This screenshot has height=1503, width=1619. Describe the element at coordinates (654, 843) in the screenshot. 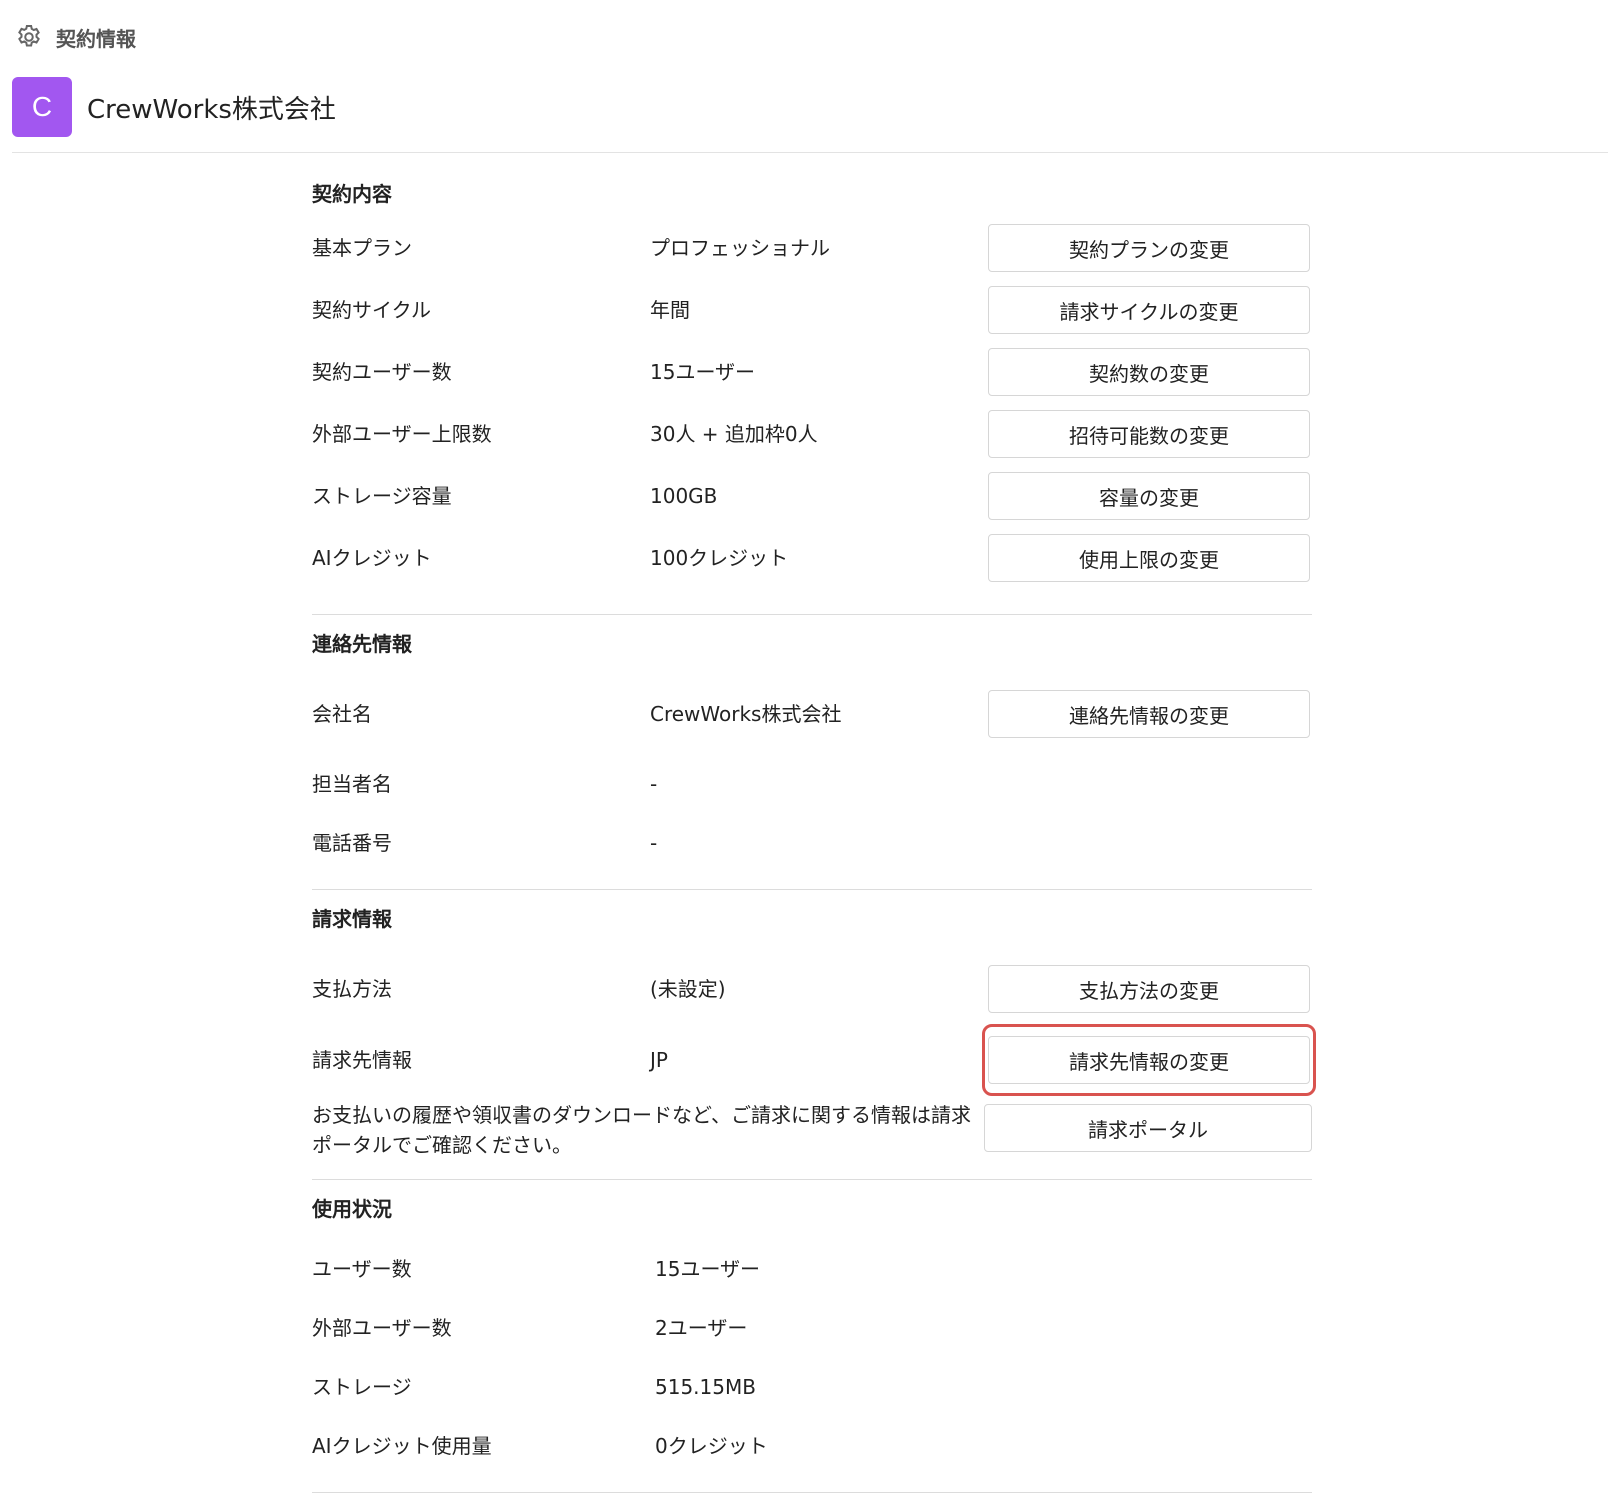

I see `value-phone-number: -` at that location.